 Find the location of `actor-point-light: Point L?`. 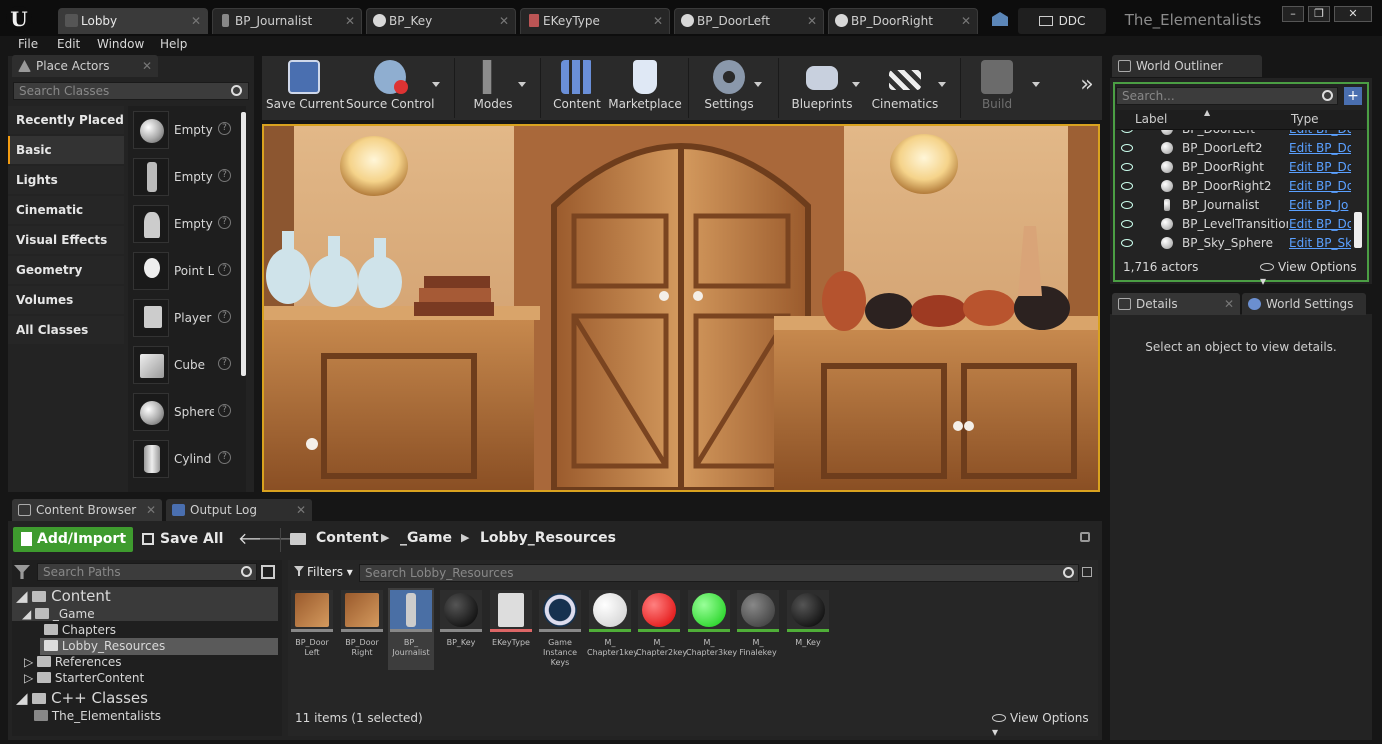

actor-point-light: Point L? is located at coordinates (183, 271).